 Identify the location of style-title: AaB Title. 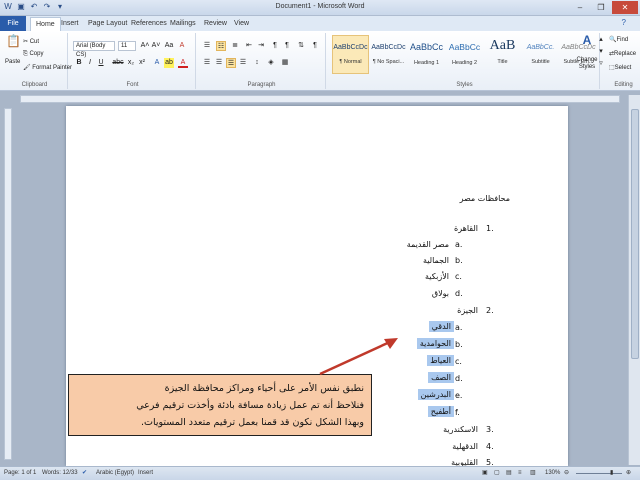
(502, 54).